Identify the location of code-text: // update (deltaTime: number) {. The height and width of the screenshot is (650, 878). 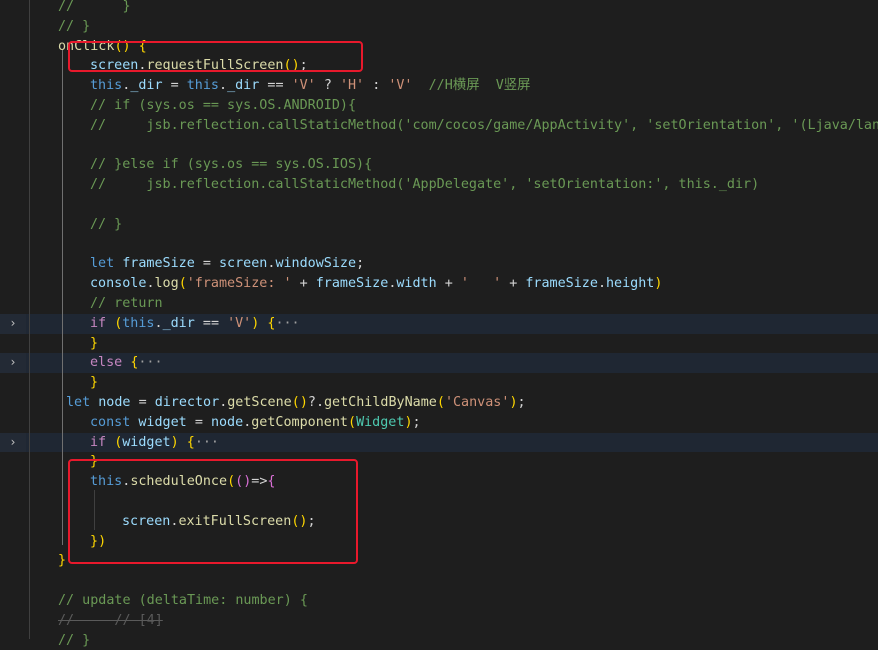
(183, 600).